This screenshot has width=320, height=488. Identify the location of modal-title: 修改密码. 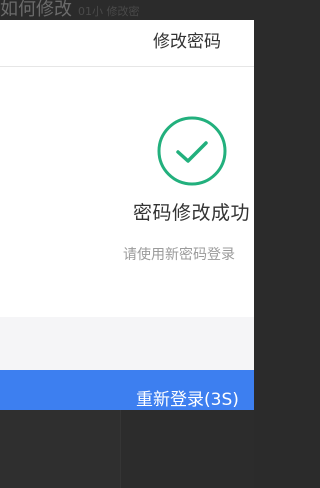
(187, 42).